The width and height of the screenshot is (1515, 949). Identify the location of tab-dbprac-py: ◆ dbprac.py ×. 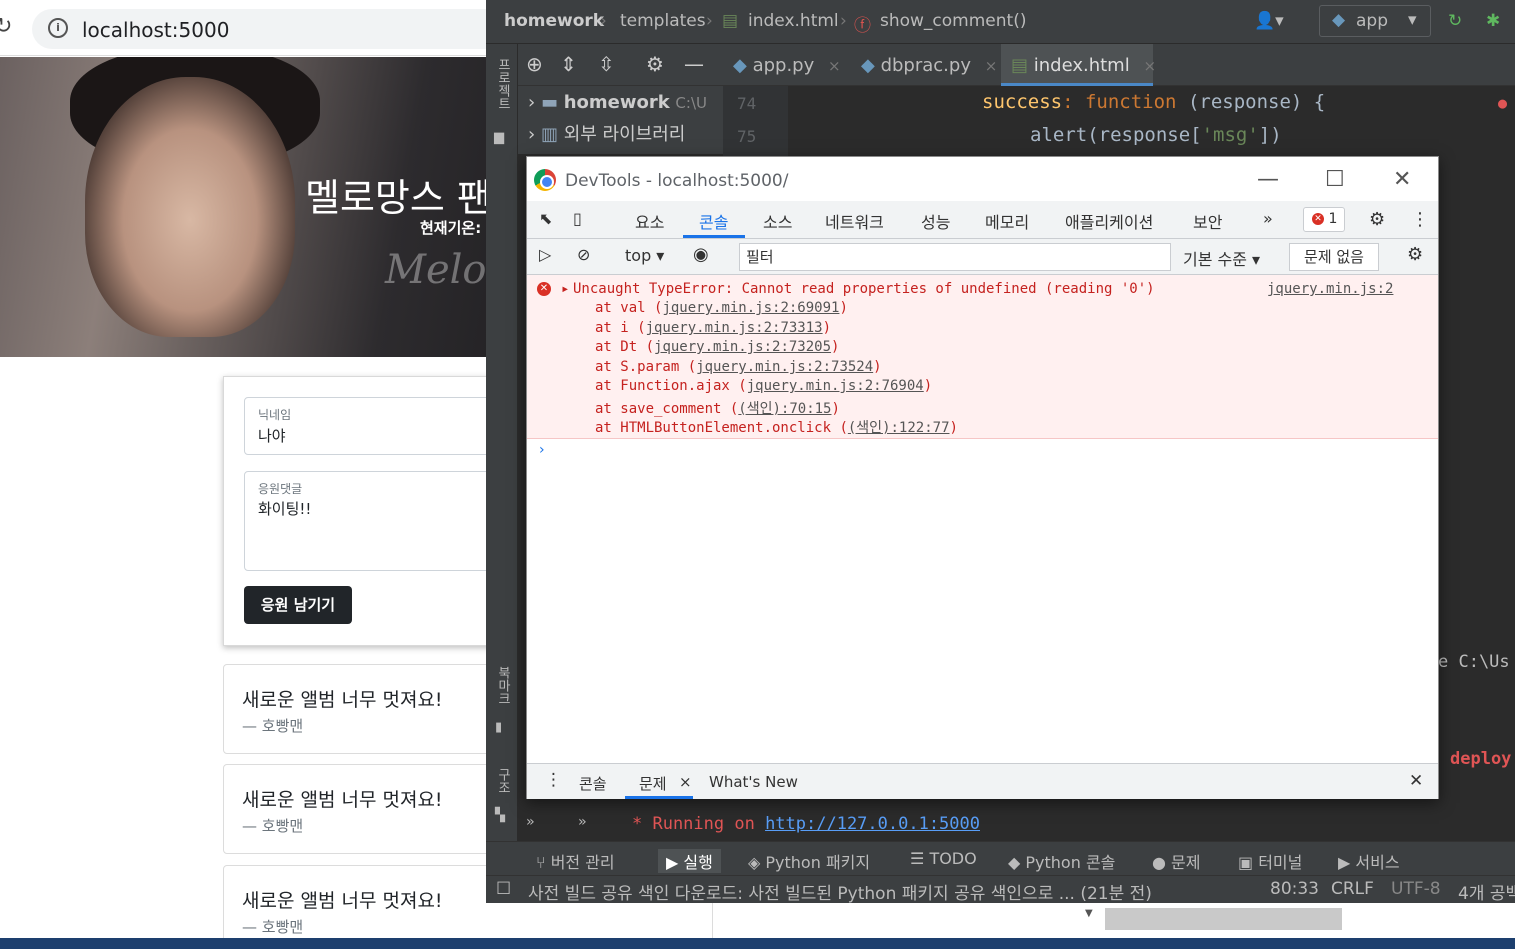
(926, 65).